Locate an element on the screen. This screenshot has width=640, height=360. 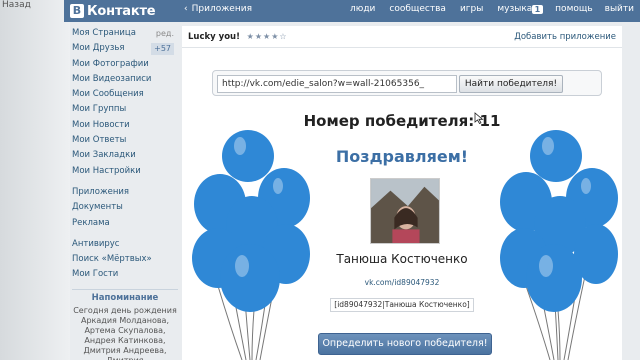
sidebar-item-label: Мои Настройки is located at coordinates (106, 170).